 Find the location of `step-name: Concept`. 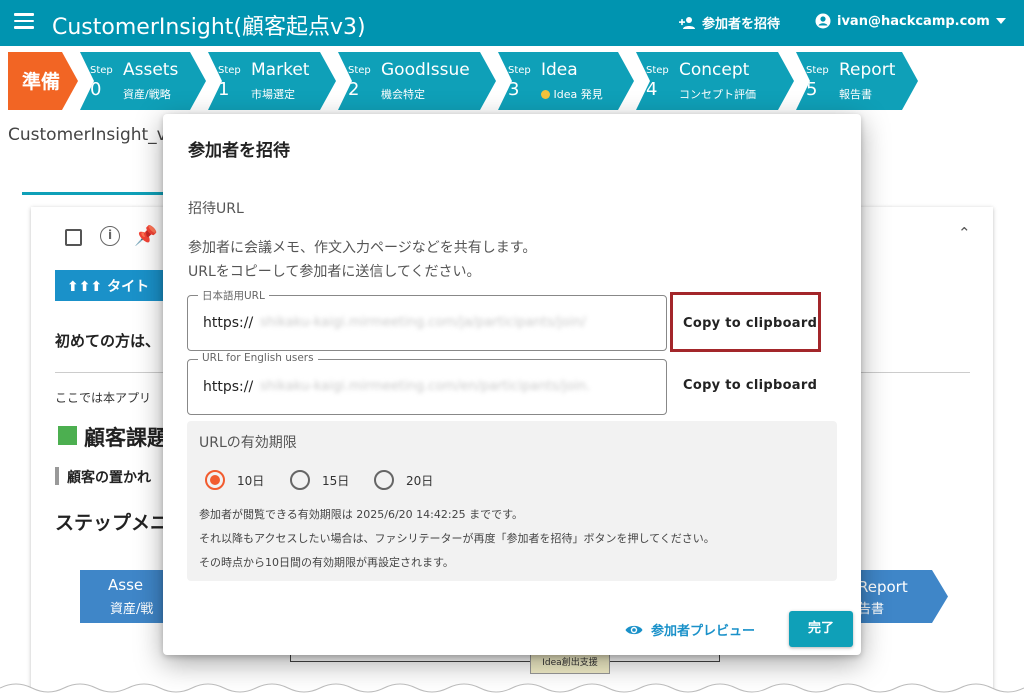

step-name: Concept is located at coordinates (714, 70).